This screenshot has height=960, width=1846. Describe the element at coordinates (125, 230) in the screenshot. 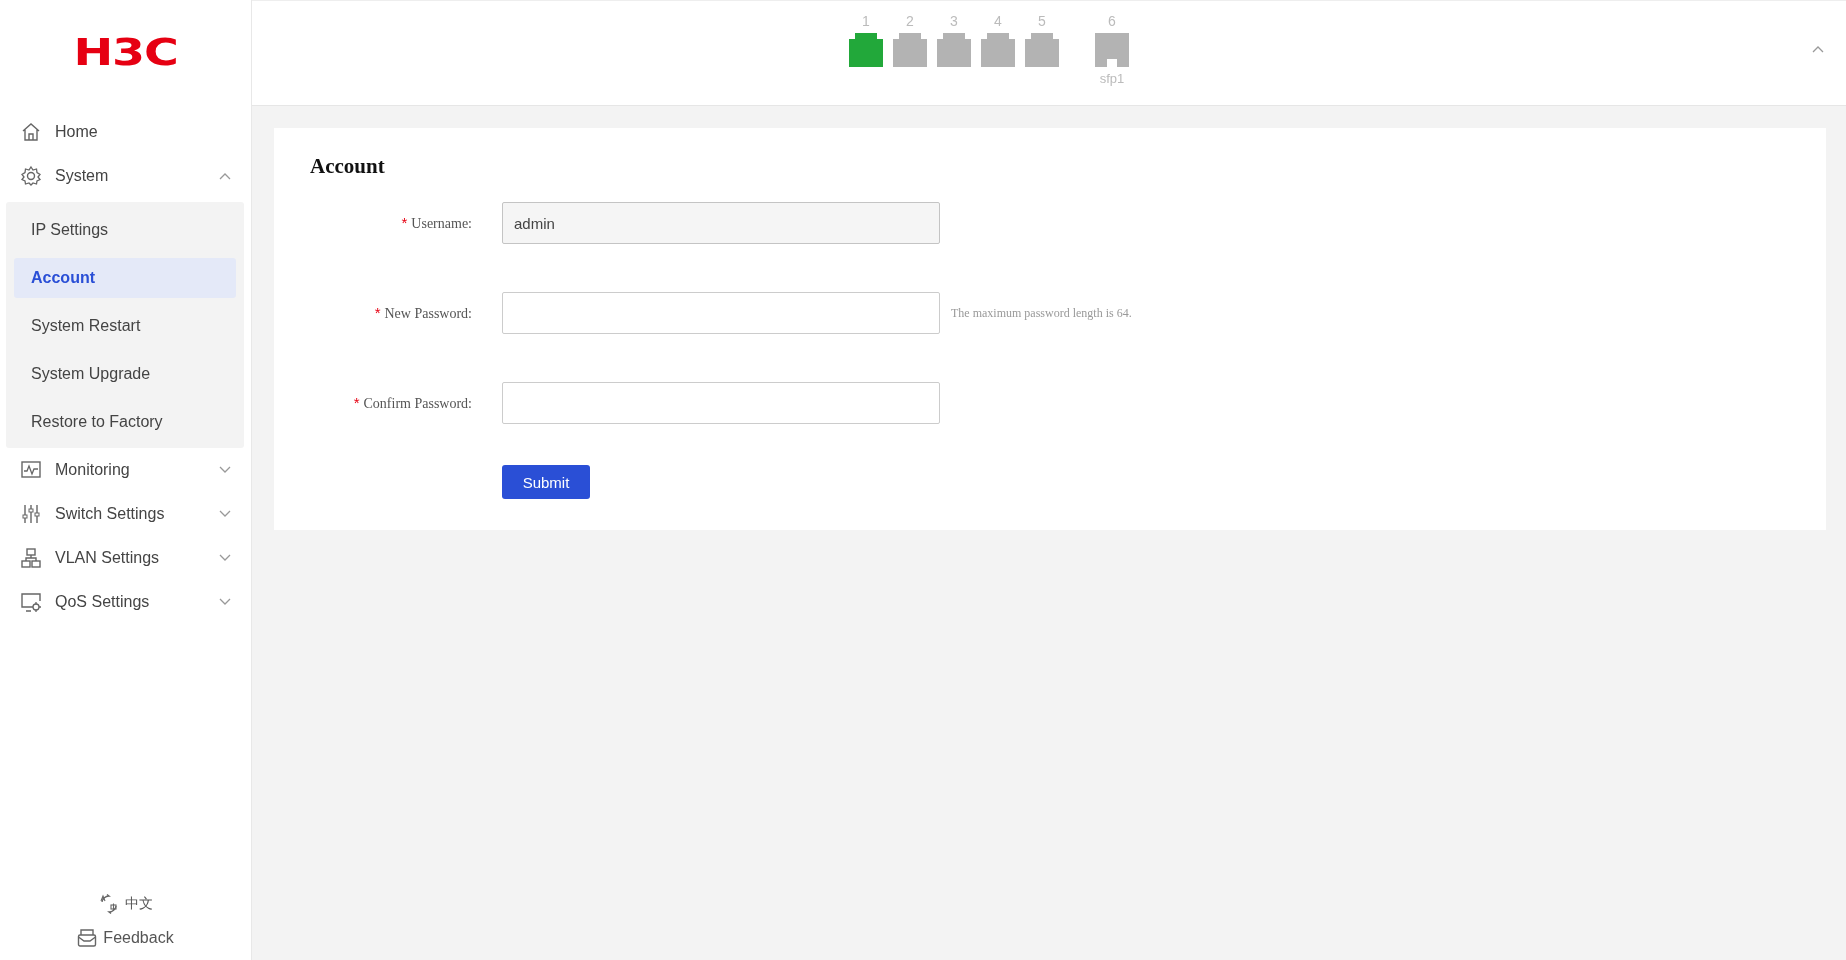

I see `submenu-item: IP Settings` at that location.